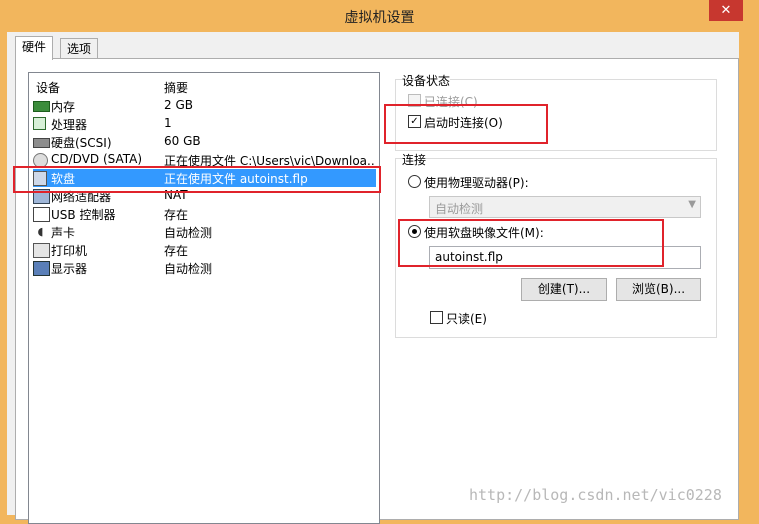  Describe the element at coordinates (466, 319) in the screenshot. I see `read-only-label: 只读(E)` at that location.